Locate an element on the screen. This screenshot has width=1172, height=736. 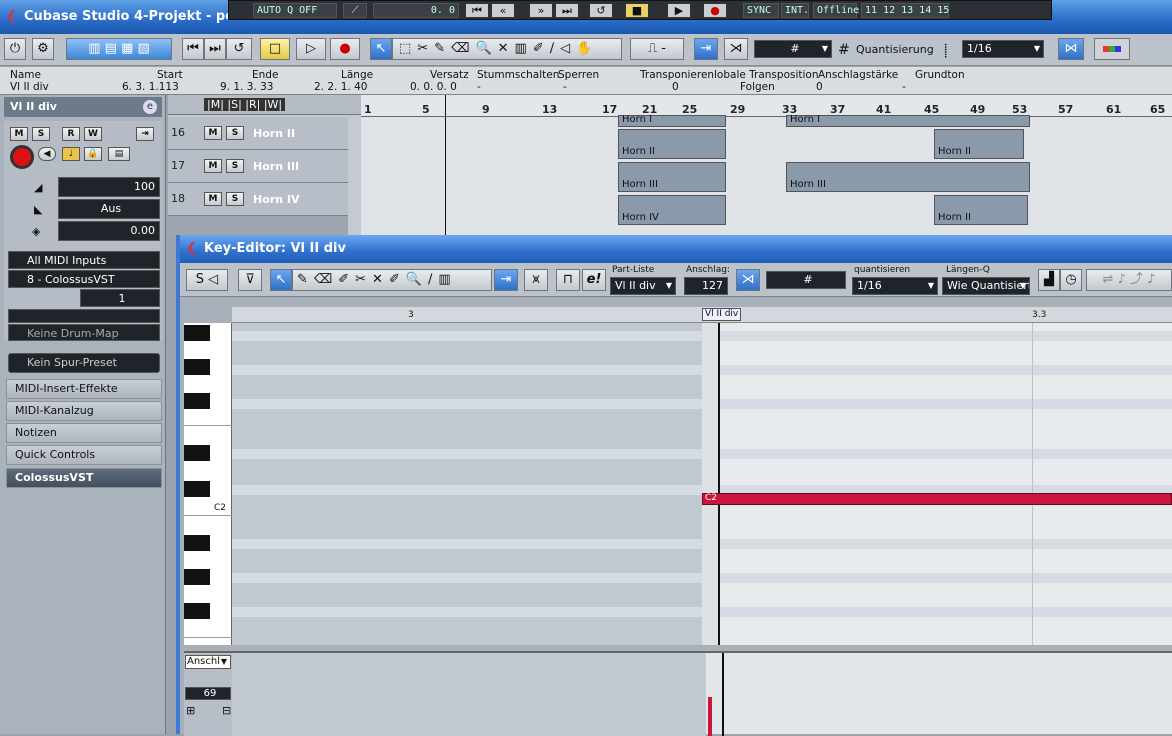
grid-type-select: # ▼ is located at coordinates (793, 49).